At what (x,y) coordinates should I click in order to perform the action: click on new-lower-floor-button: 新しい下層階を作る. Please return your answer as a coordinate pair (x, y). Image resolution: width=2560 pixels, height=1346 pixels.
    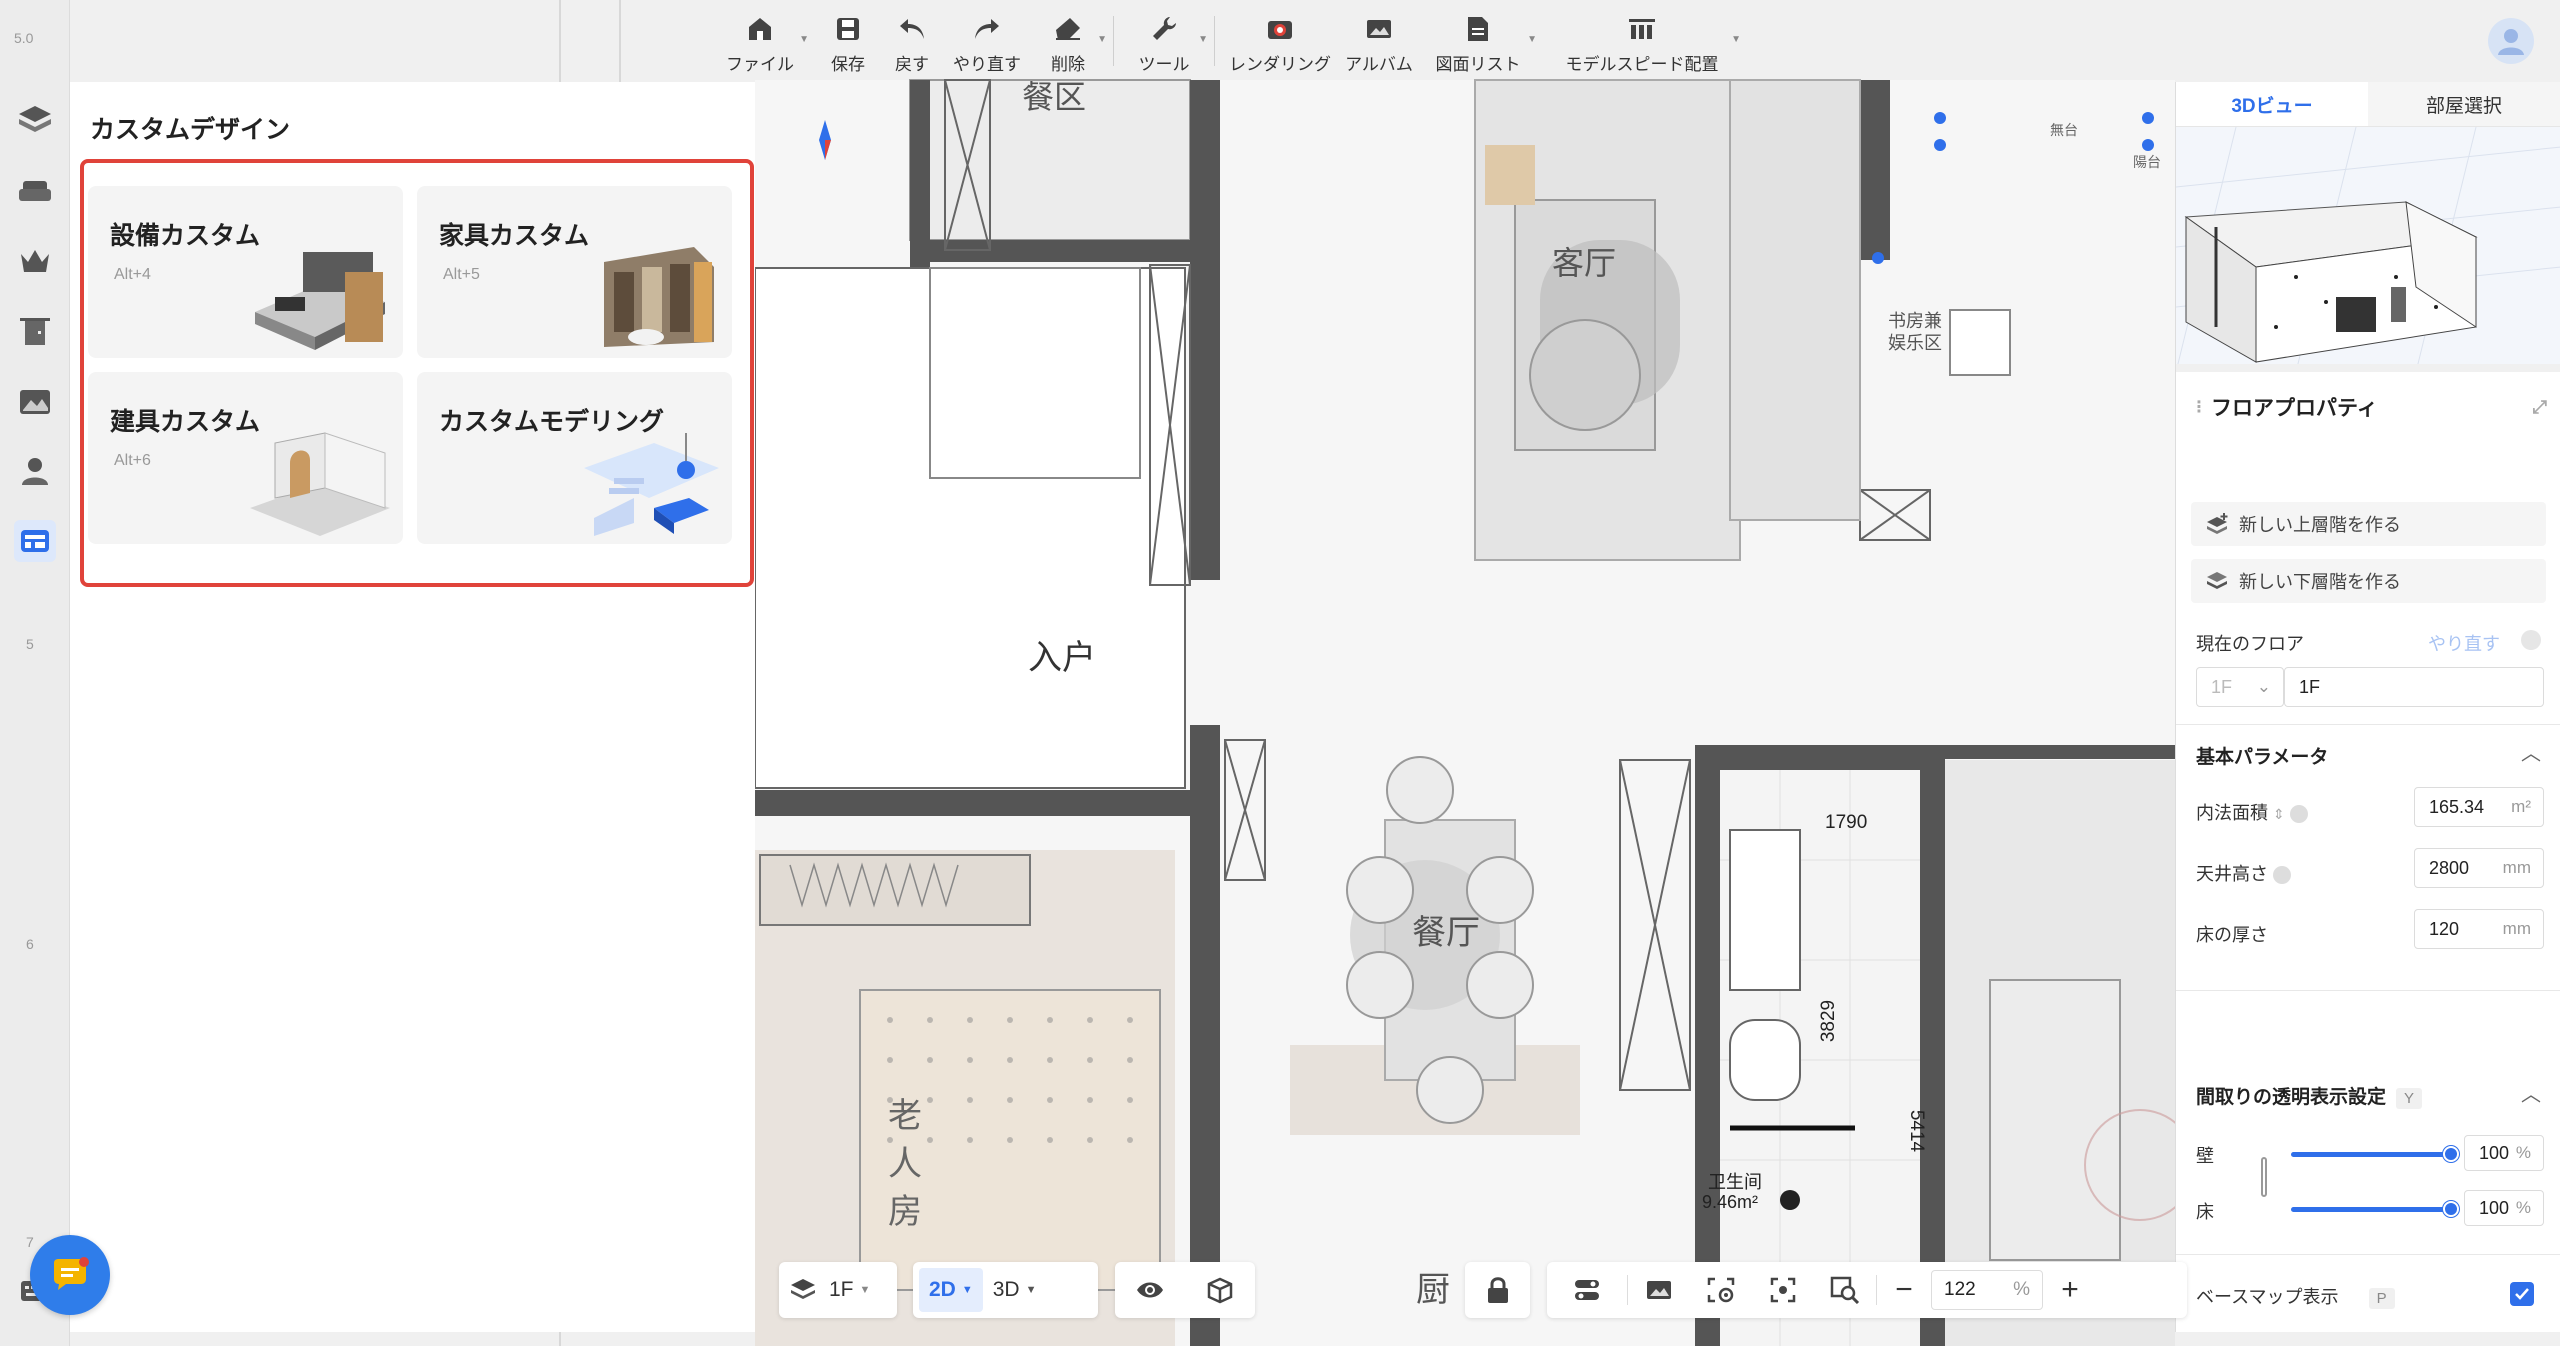
    Looking at the image, I should click on (2368, 581).